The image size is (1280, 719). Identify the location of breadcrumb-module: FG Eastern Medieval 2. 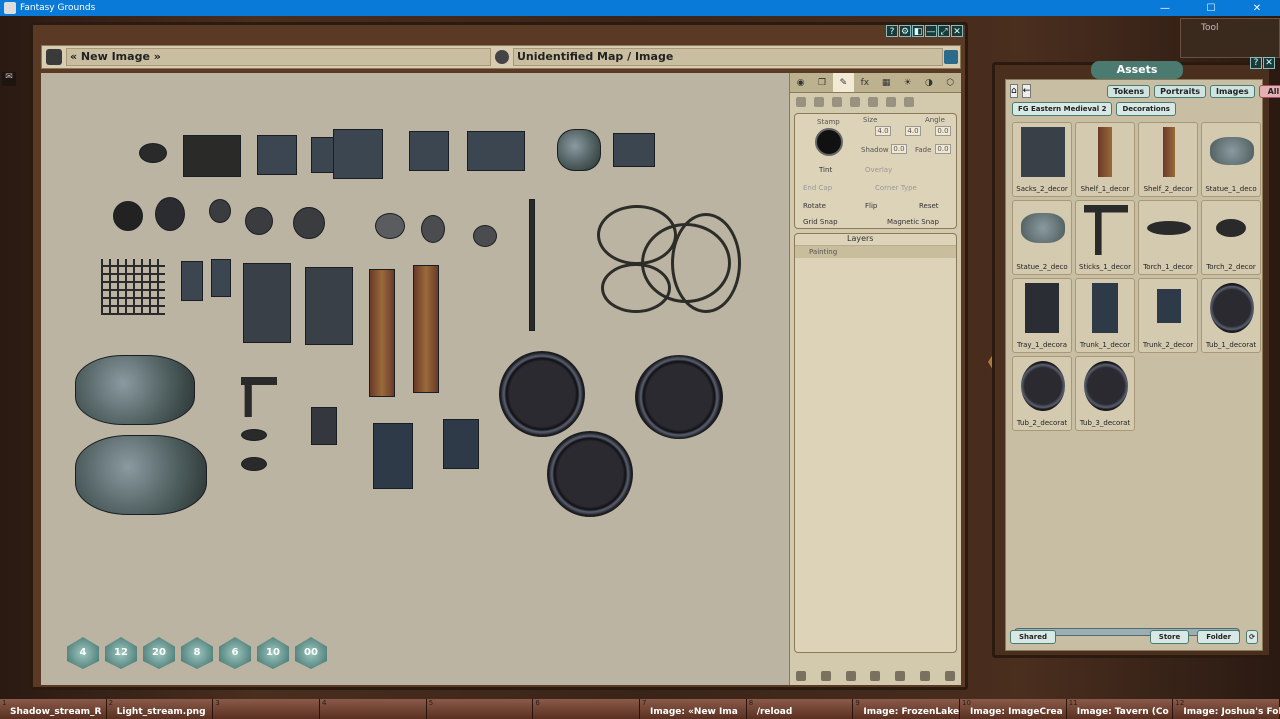
(1062, 109).